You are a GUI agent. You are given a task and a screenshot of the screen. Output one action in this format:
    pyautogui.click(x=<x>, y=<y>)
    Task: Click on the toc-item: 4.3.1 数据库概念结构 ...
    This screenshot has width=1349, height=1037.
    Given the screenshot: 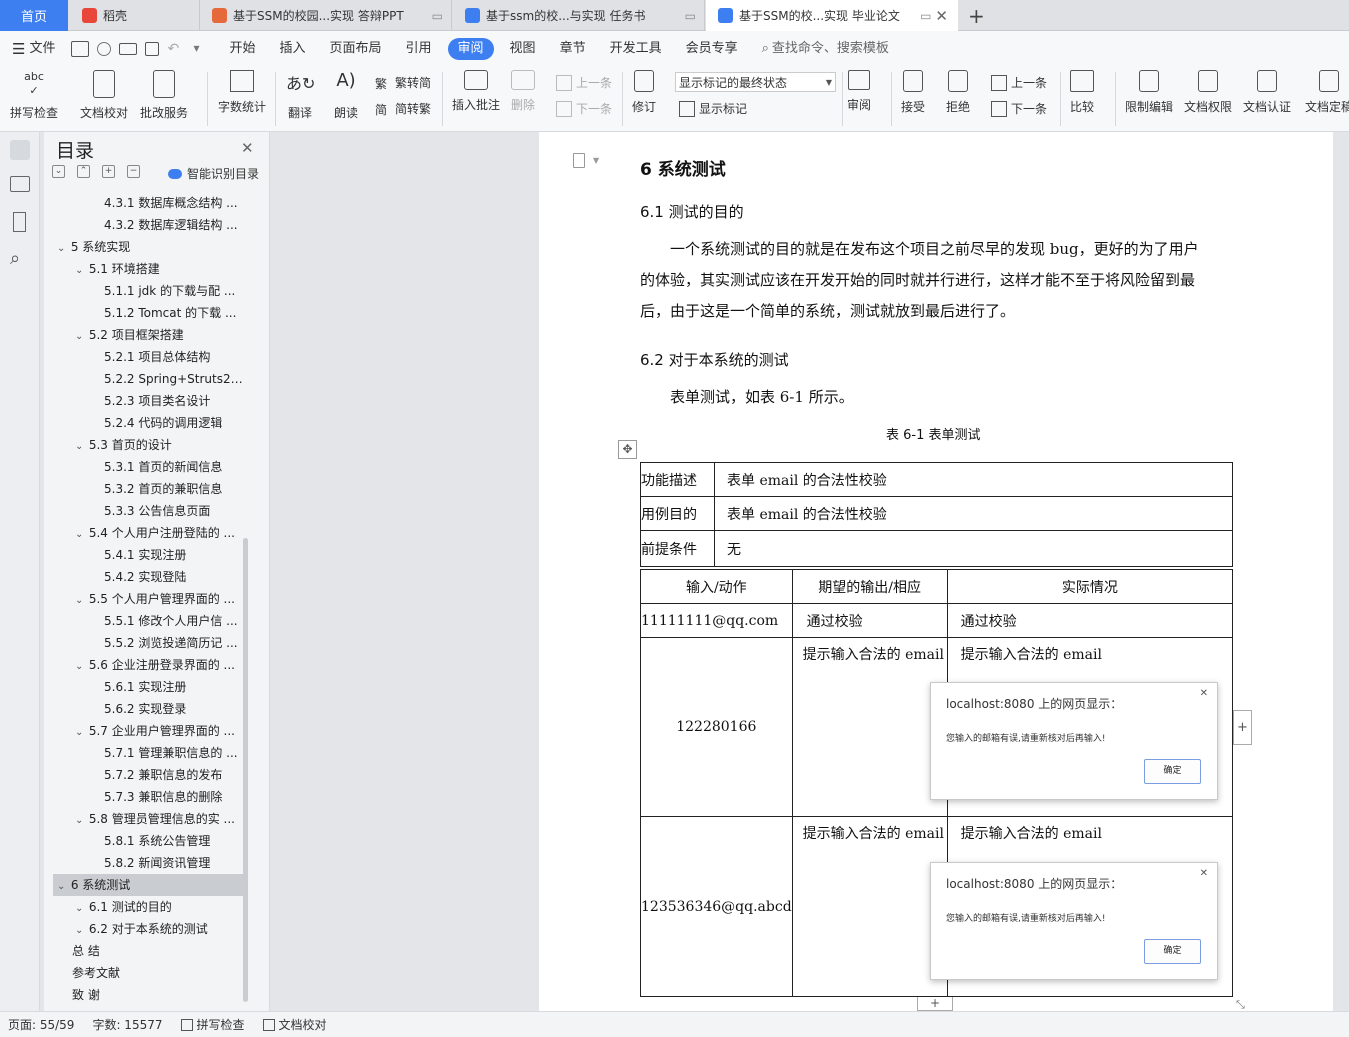 What is the action you would take?
    pyautogui.click(x=144, y=203)
    